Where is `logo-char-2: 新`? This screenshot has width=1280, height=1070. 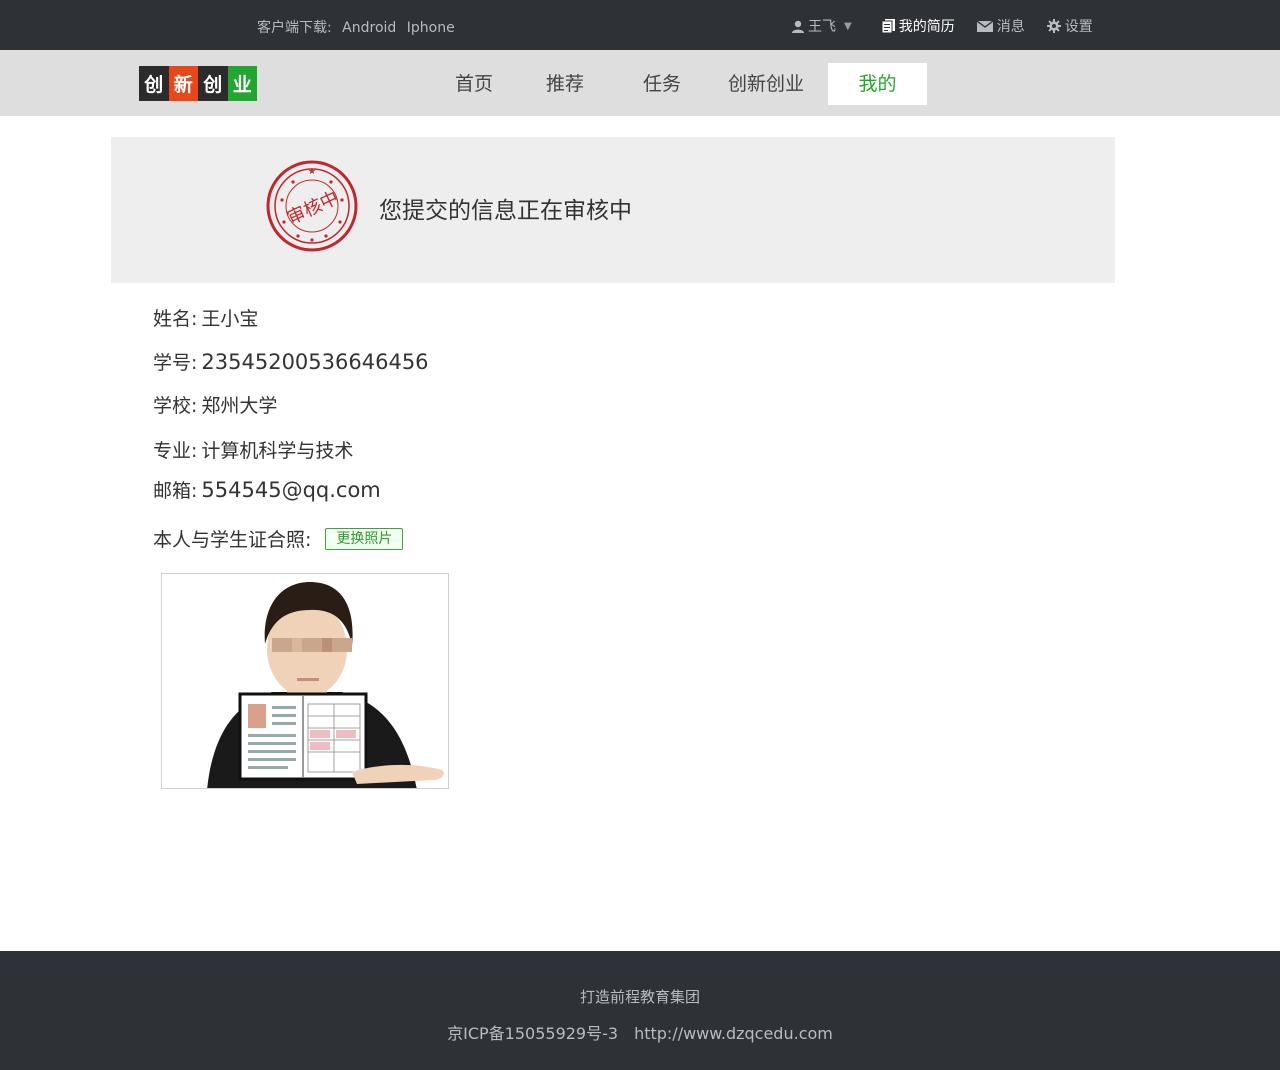 logo-char-2: 新 is located at coordinates (183, 83).